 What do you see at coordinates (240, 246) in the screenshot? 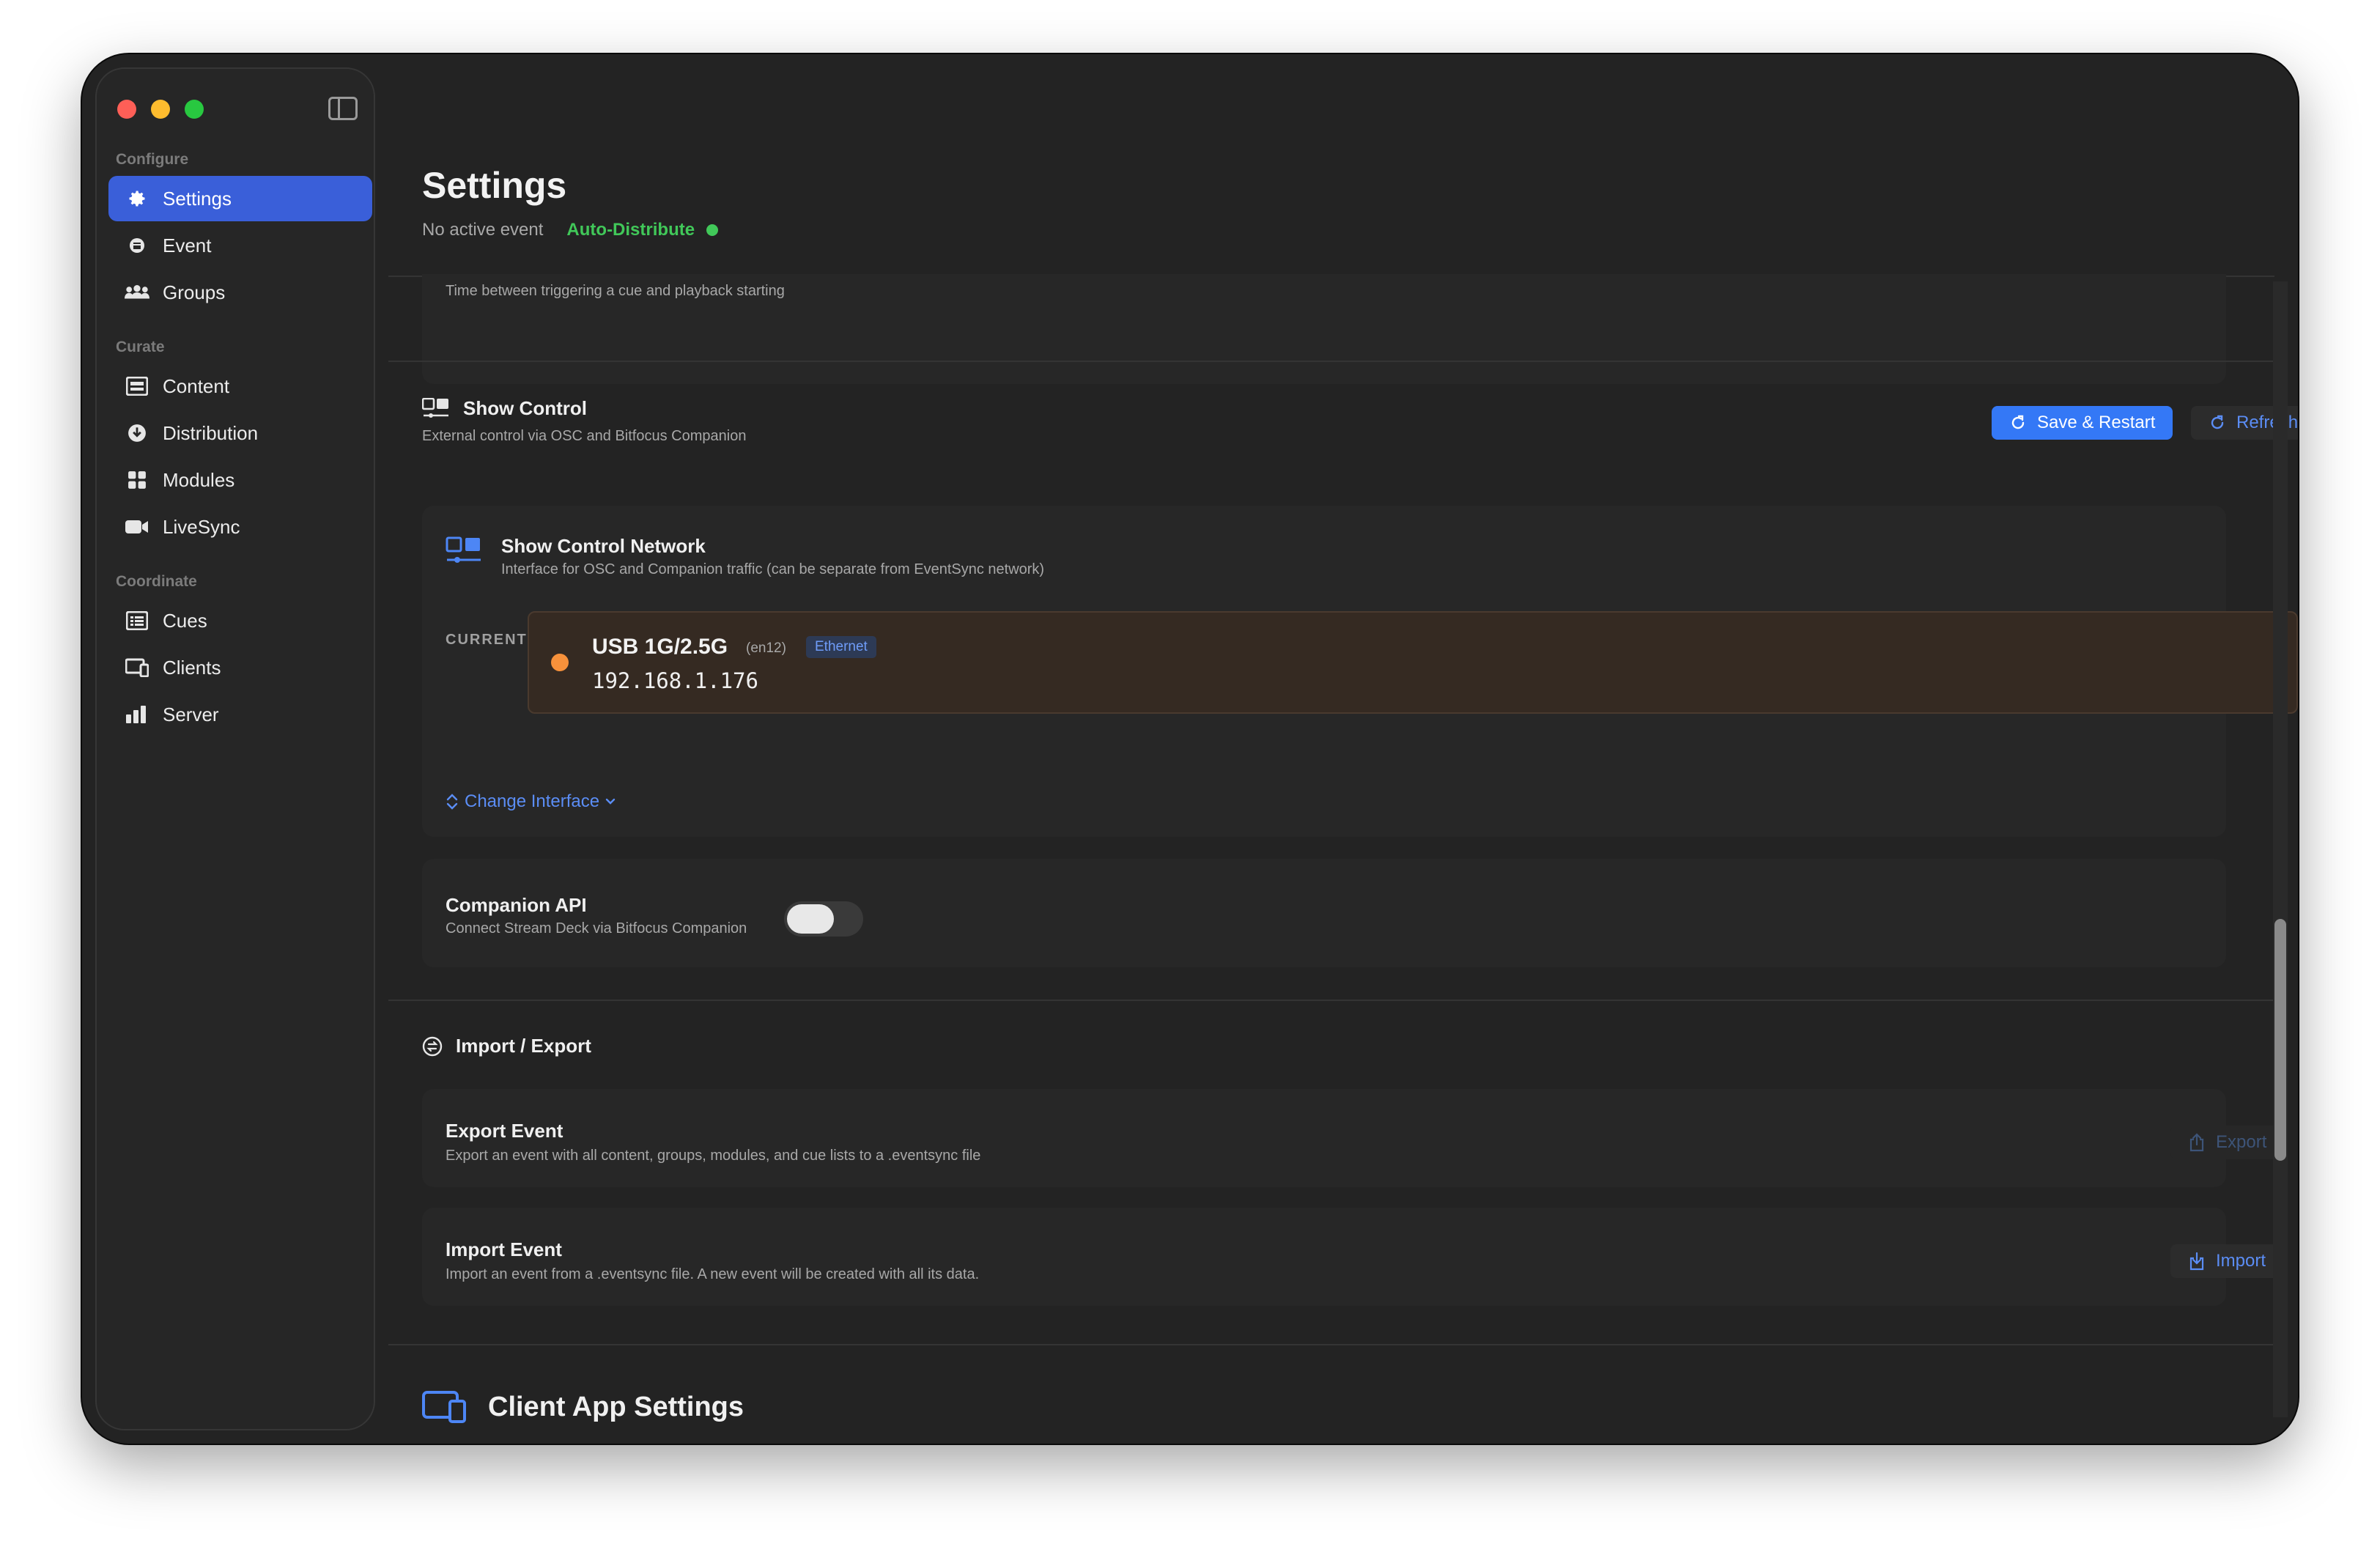
I see `sidebar-item-event: Event` at bounding box center [240, 246].